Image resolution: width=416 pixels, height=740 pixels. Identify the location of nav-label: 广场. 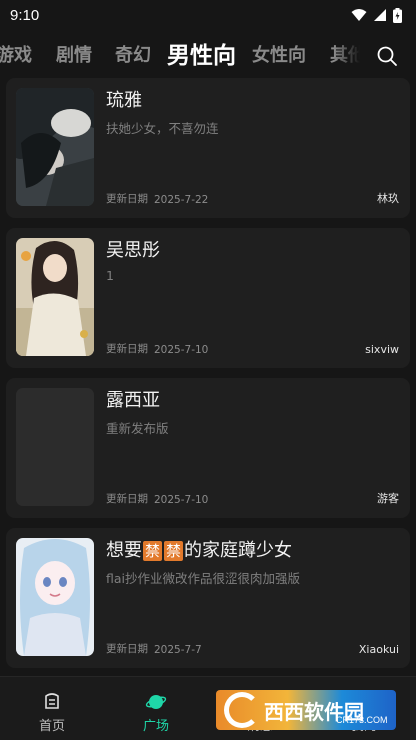
(155, 726).